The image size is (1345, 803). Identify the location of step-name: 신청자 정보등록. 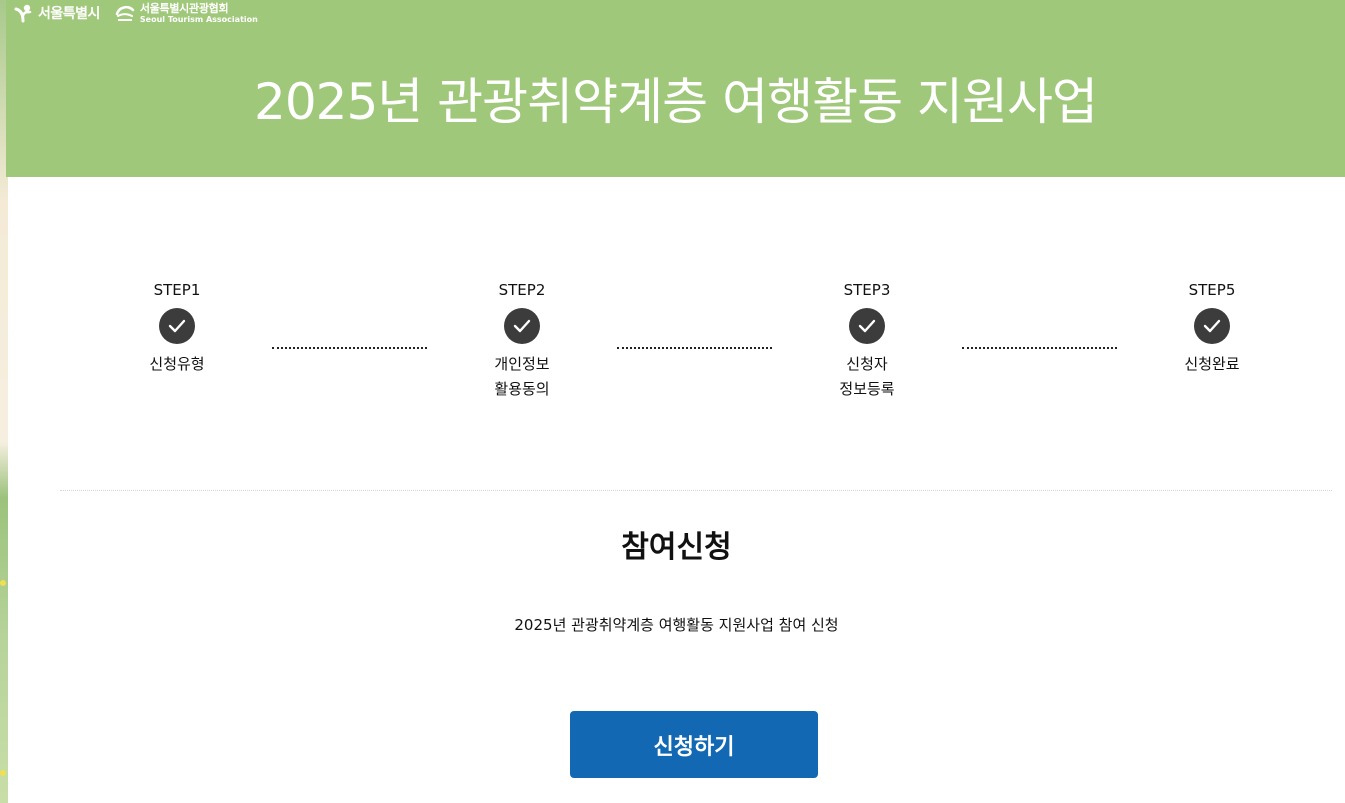
(867, 376).